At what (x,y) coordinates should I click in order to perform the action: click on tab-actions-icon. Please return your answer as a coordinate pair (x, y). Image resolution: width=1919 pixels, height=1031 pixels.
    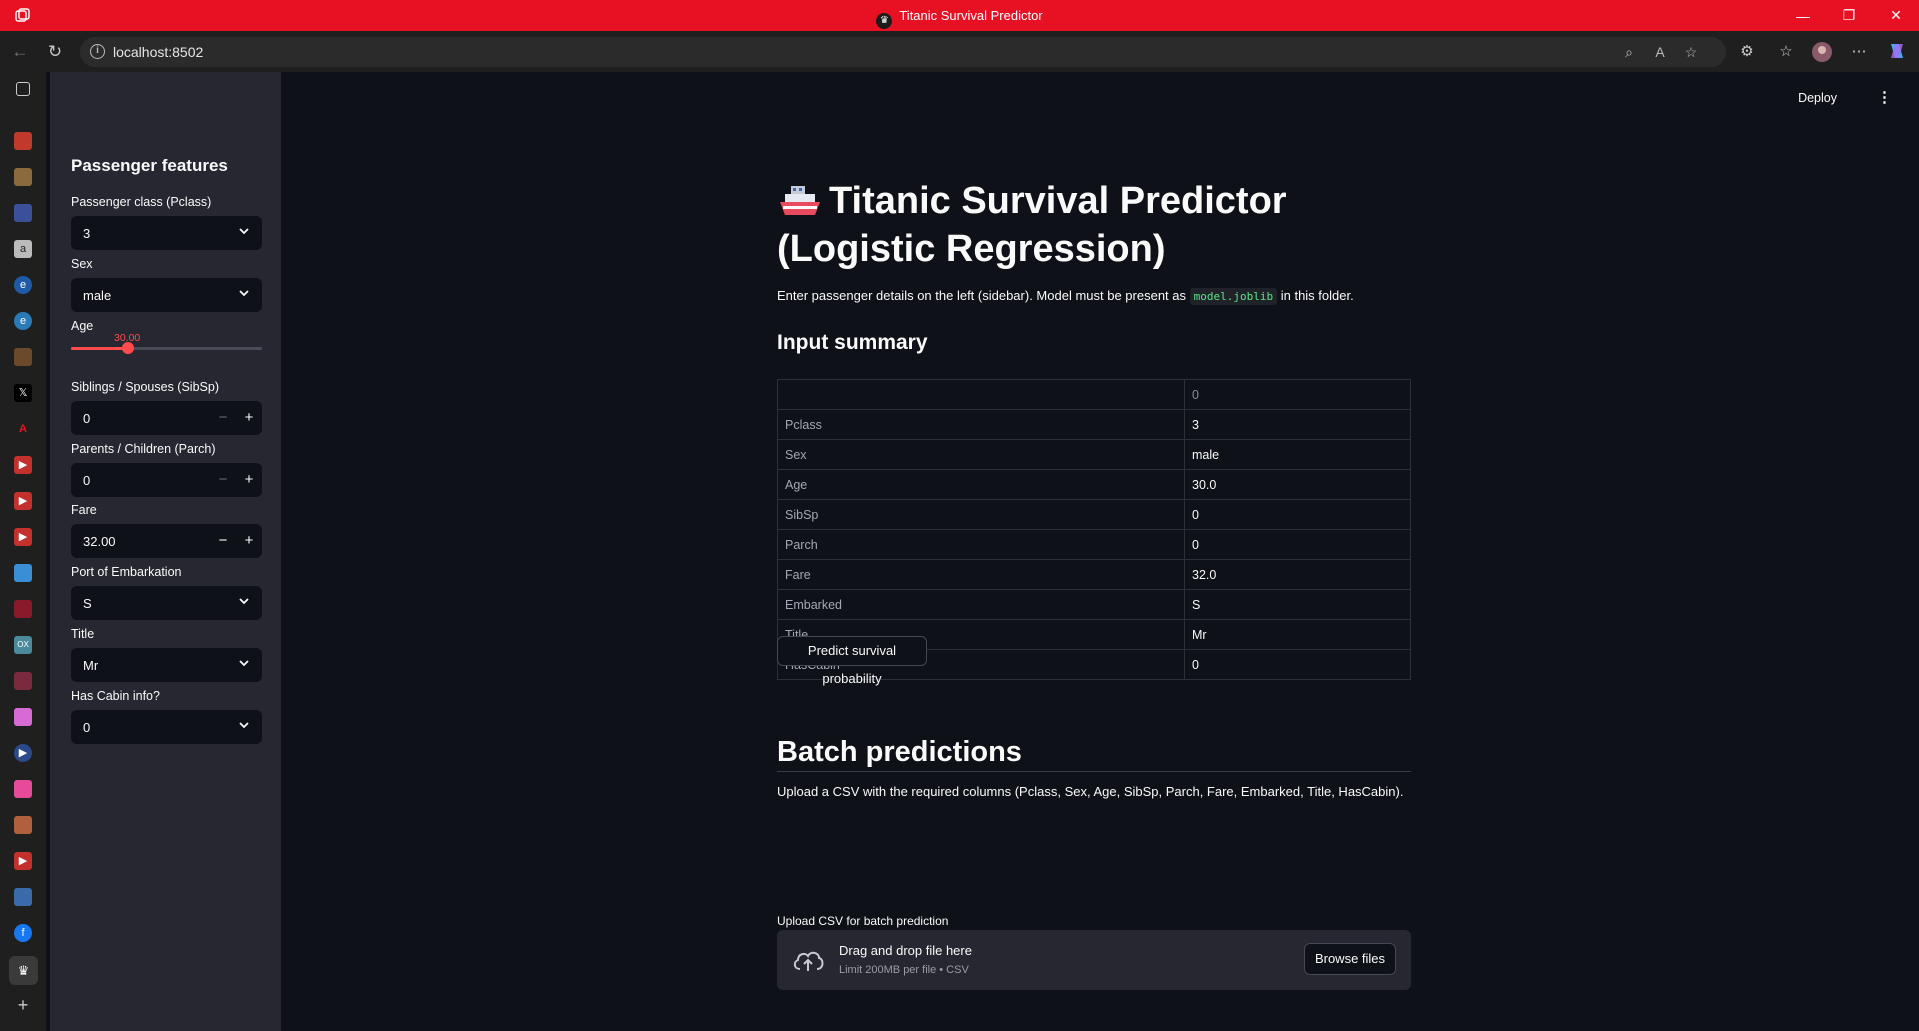
    Looking at the image, I should click on (23, 89).